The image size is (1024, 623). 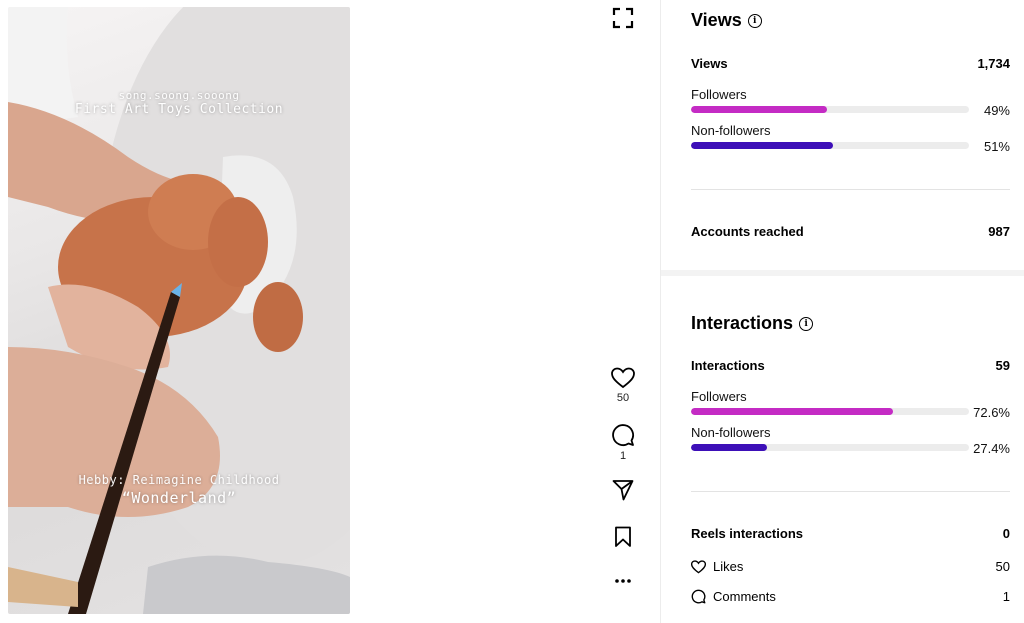 I want to click on likes-metric-value: 50, so click(x=1002, y=566).